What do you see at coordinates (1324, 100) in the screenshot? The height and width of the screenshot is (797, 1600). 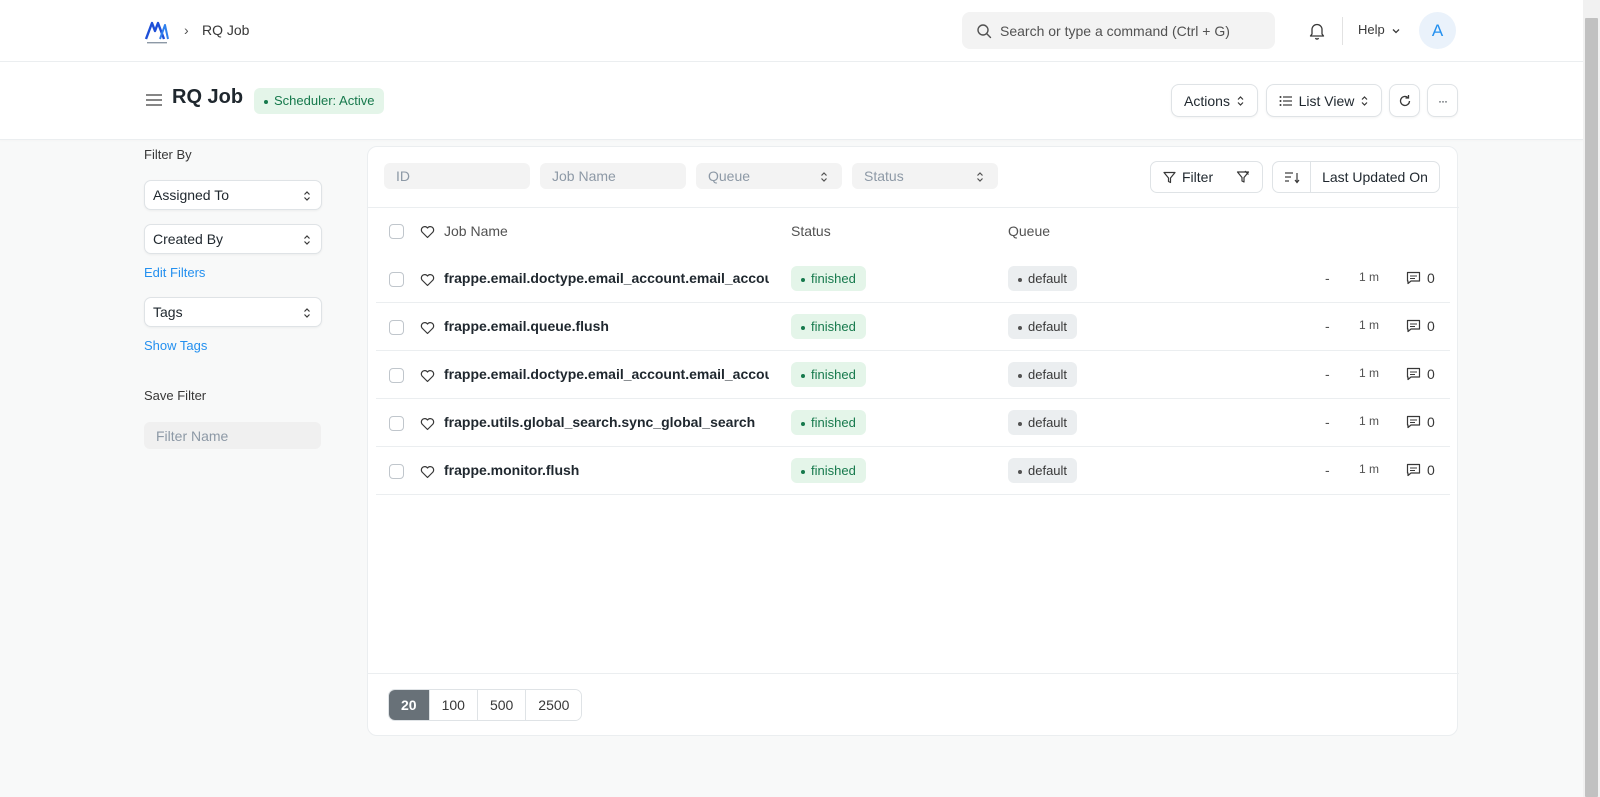 I see `list-view-button: List View` at bounding box center [1324, 100].